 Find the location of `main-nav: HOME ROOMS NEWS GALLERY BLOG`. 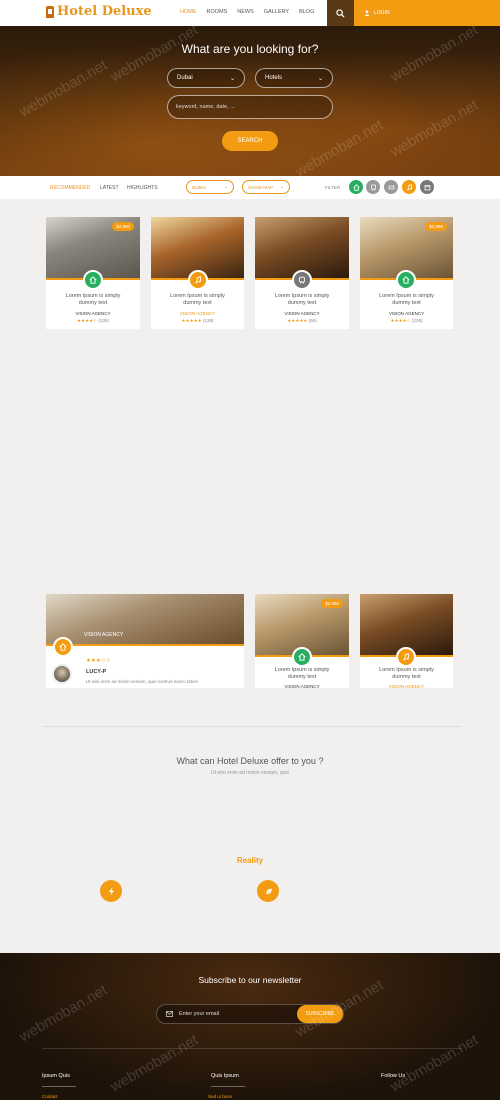

main-nav: HOME ROOMS NEWS GALLERY BLOG is located at coordinates (247, 12).